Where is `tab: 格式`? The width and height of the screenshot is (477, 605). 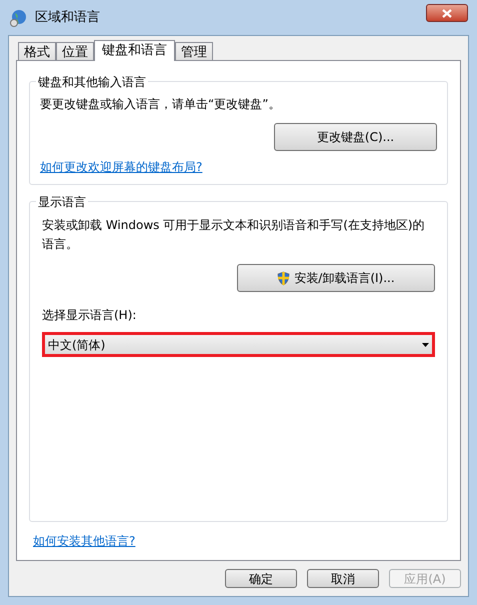 tab: 格式 is located at coordinates (37, 51).